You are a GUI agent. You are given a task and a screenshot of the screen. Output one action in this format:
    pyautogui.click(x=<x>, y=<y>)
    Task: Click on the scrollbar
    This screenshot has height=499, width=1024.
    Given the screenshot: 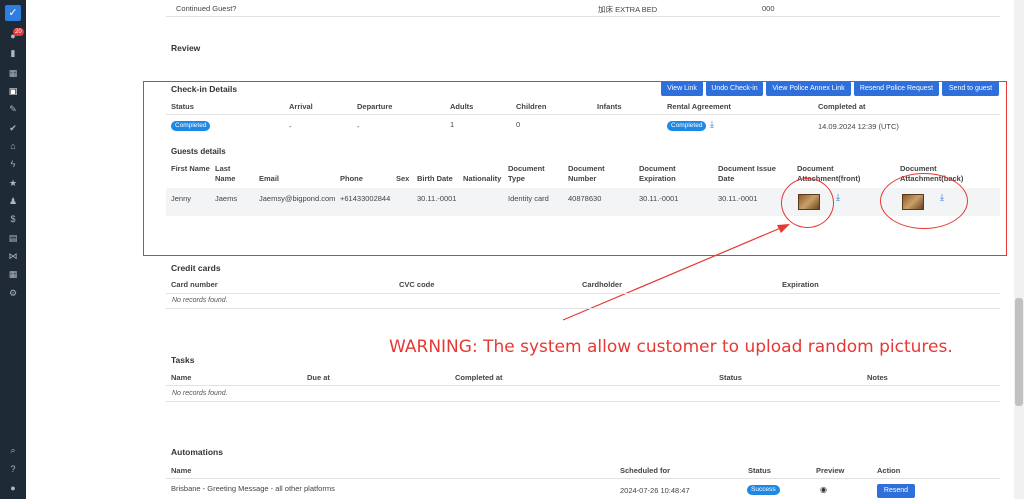 What is the action you would take?
    pyautogui.click(x=1019, y=249)
    